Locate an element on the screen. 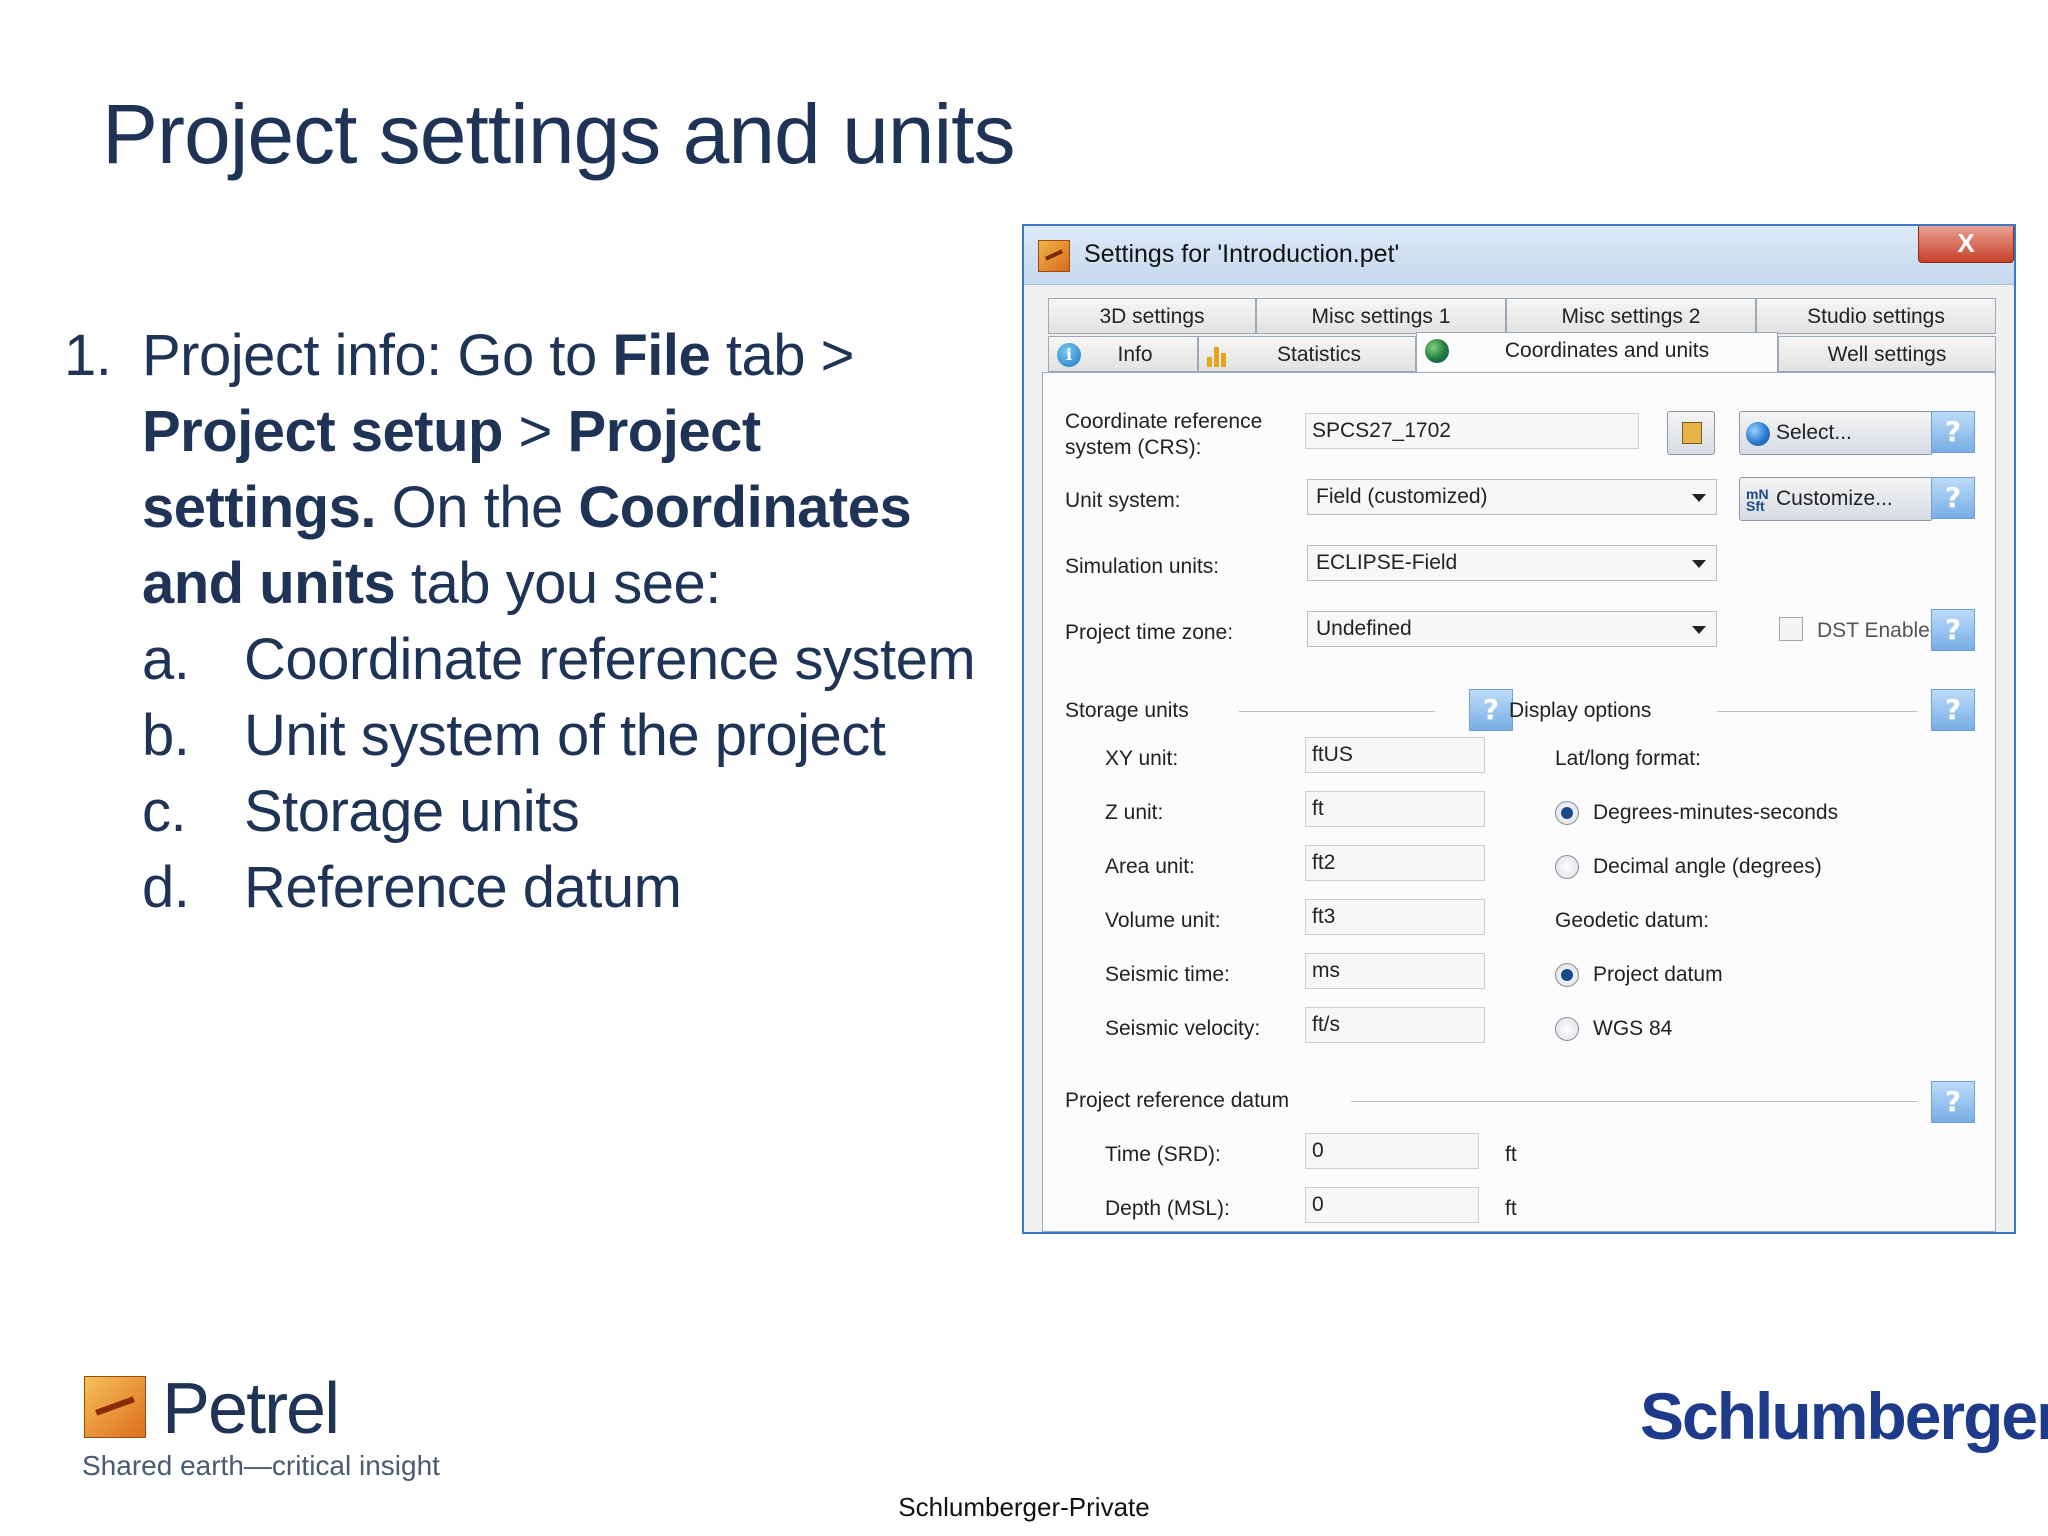 The image size is (2048, 1536). simulation-units-label: Simulation units: is located at coordinates (1142, 566).